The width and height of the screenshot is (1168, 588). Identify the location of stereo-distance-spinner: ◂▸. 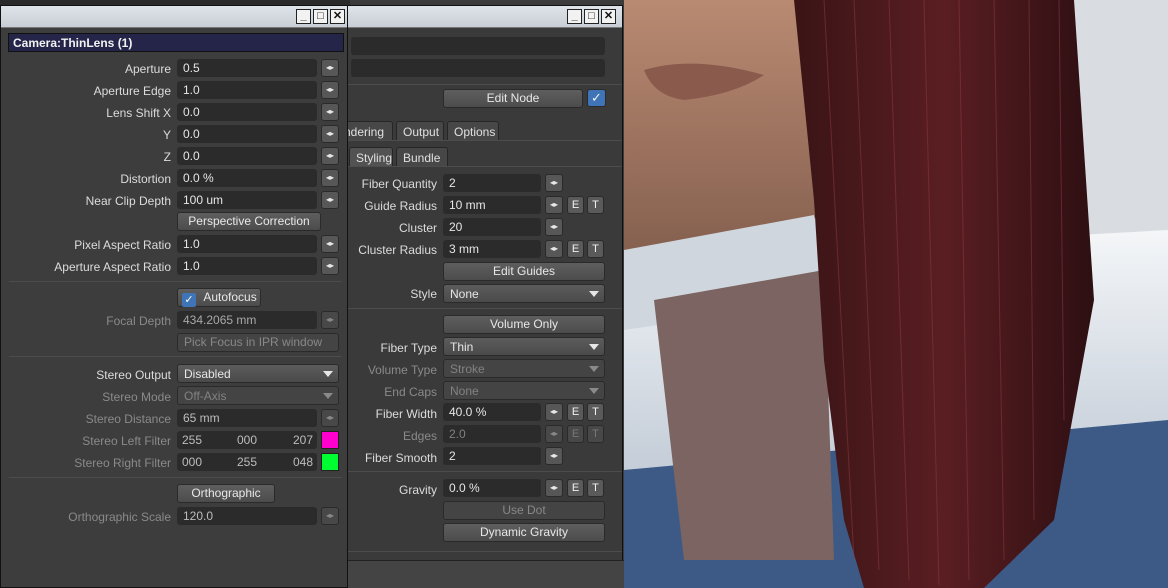
(330, 418).